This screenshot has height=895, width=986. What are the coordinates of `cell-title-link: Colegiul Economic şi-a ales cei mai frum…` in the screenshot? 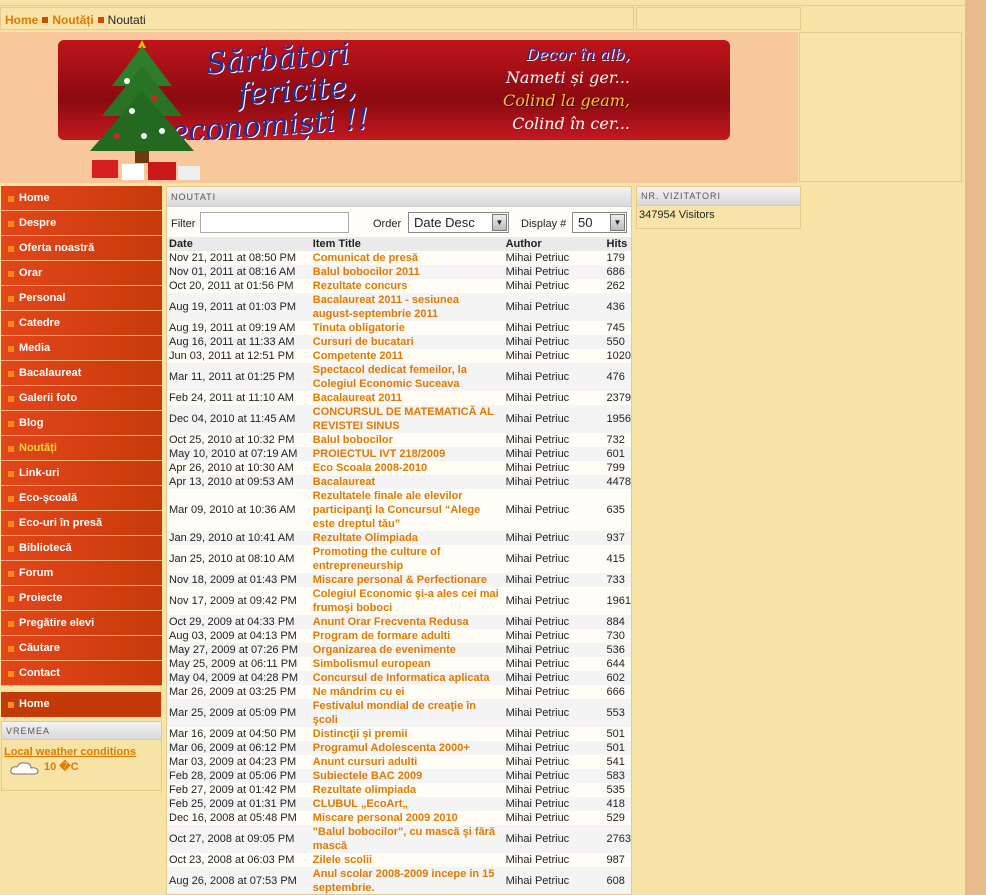 It's located at (407, 601).